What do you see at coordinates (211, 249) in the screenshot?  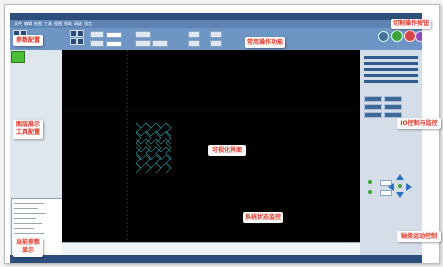 I see `status-monitor-area` at bounding box center [211, 249].